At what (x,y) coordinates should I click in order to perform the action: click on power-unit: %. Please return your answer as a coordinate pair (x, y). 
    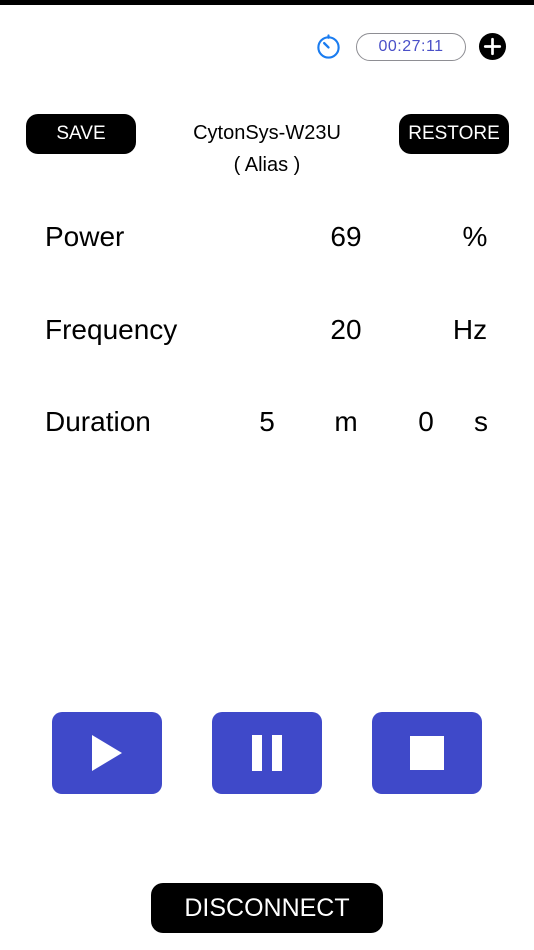
    Looking at the image, I should click on (475, 236).